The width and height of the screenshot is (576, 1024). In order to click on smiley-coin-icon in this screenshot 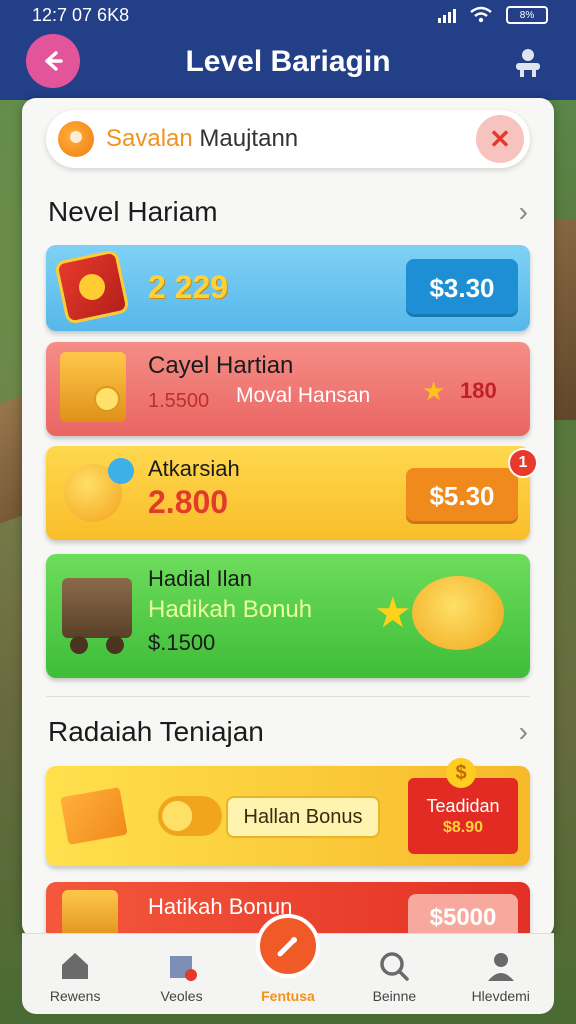, I will do `click(99, 490)`.